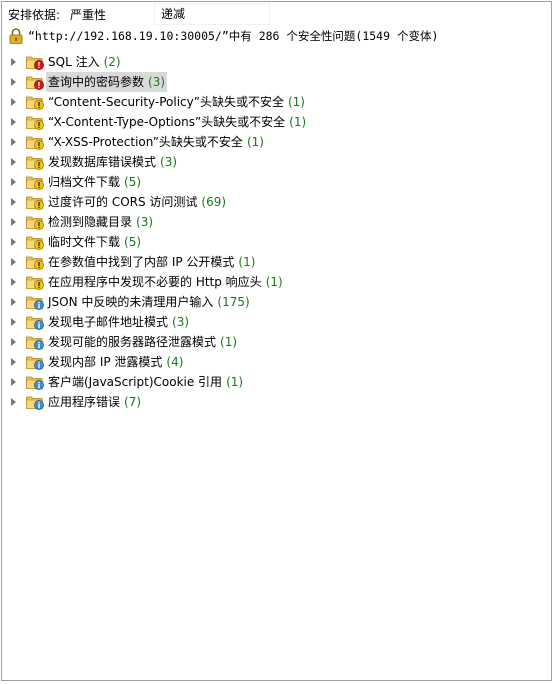 This screenshot has height=684, width=556. Describe the element at coordinates (88, 15) in the screenshot. I see `sort-field-select: 严重性` at that location.